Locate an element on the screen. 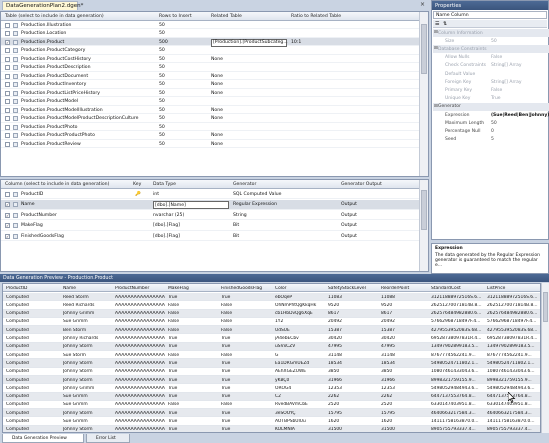 Image resolution: width=549 pixels, height=443 pixels. property-row: Foreign Key String[] Array is located at coordinates (491, 82).